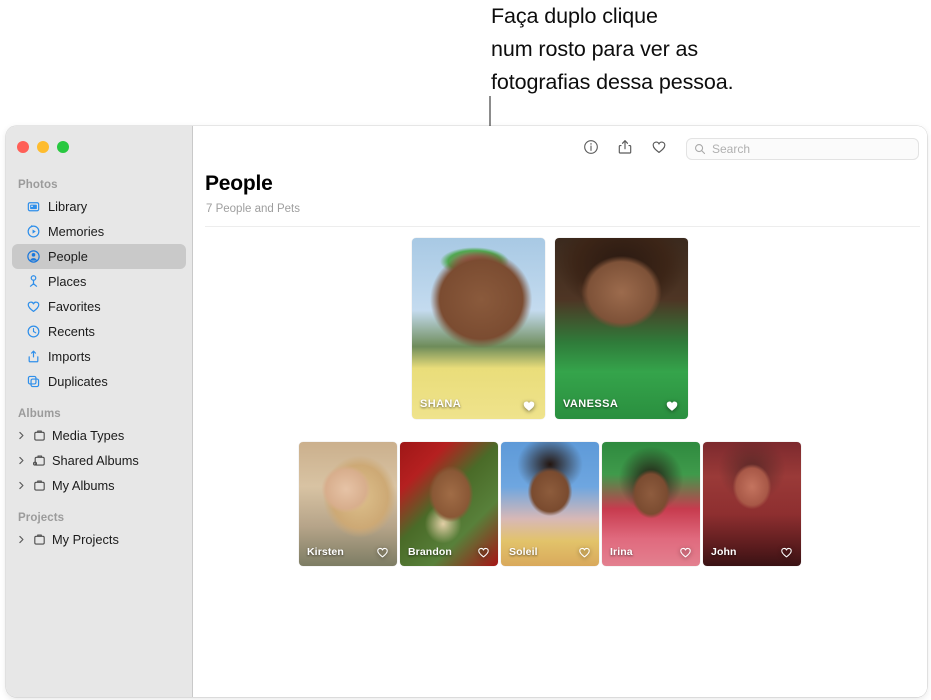  I want to click on sidebar-item-label: My Projects, so click(85, 539).